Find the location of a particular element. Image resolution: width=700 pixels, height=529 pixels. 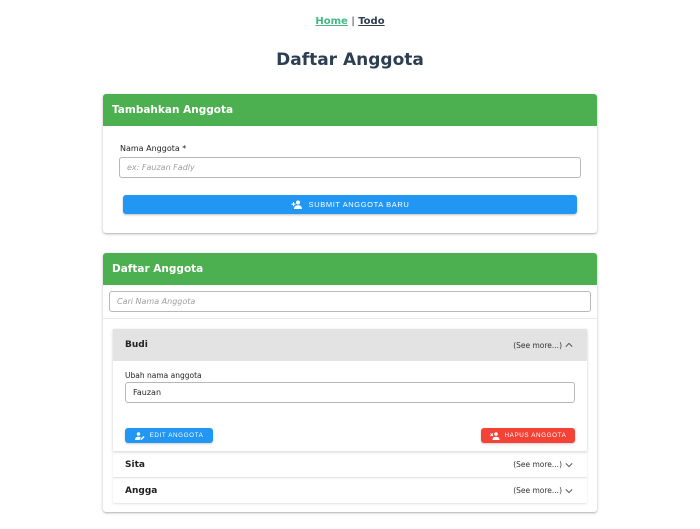

member-name: Sita is located at coordinates (135, 464).